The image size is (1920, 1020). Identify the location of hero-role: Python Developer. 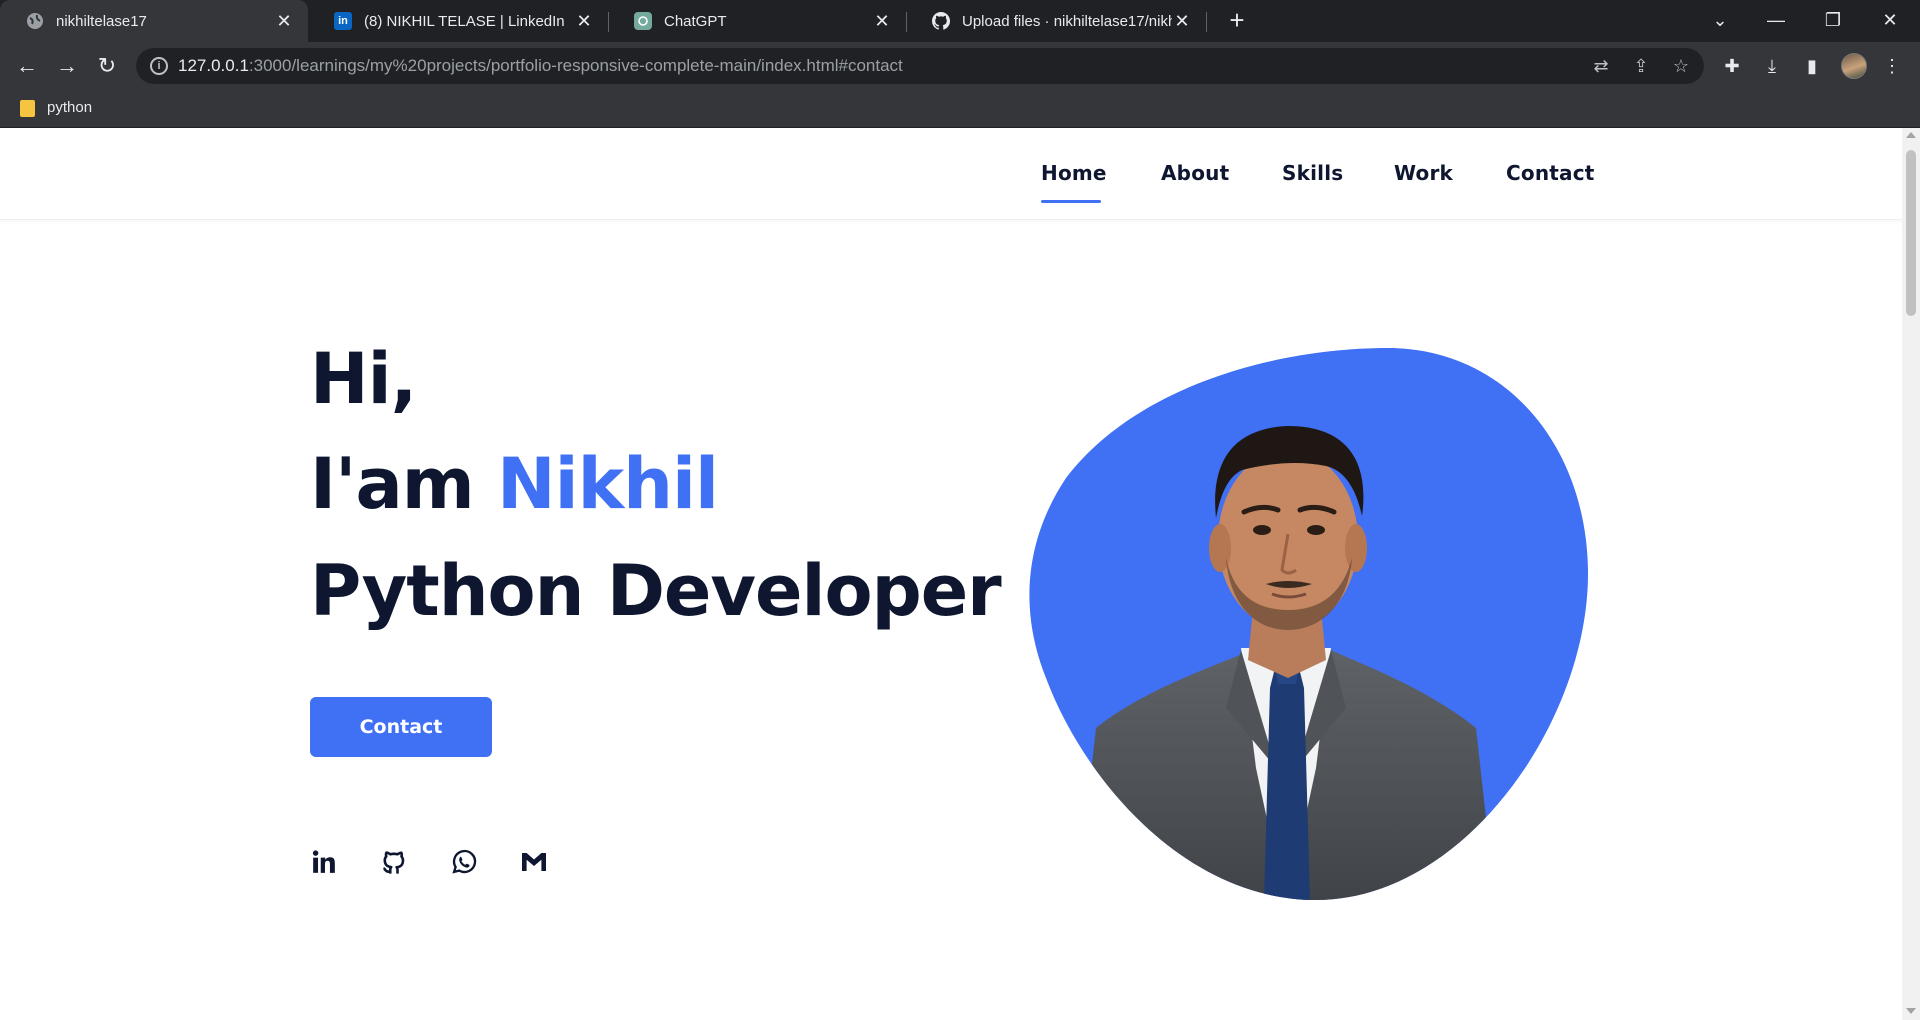
(656, 591).